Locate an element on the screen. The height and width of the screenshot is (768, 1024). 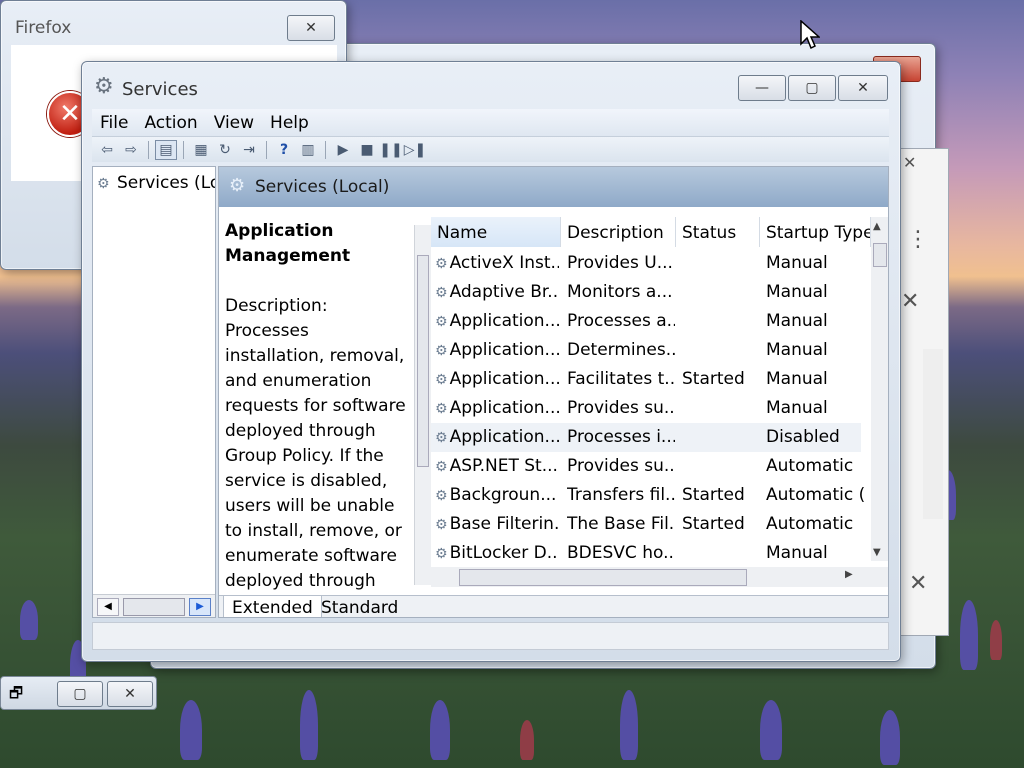
scroll-right-arrow: ▶ is located at coordinates (200, 607).